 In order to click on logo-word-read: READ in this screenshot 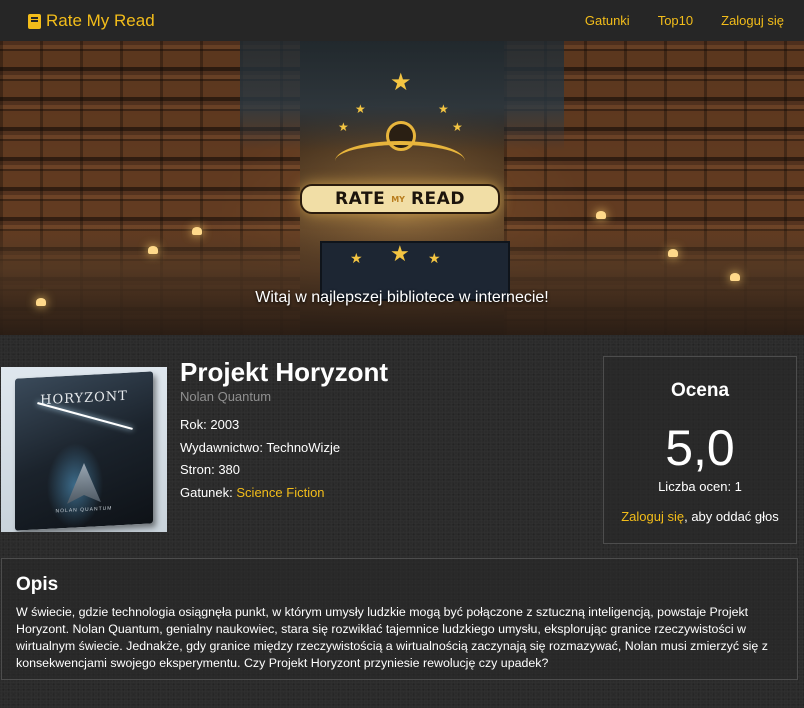, I will do `click(437, 199)`.